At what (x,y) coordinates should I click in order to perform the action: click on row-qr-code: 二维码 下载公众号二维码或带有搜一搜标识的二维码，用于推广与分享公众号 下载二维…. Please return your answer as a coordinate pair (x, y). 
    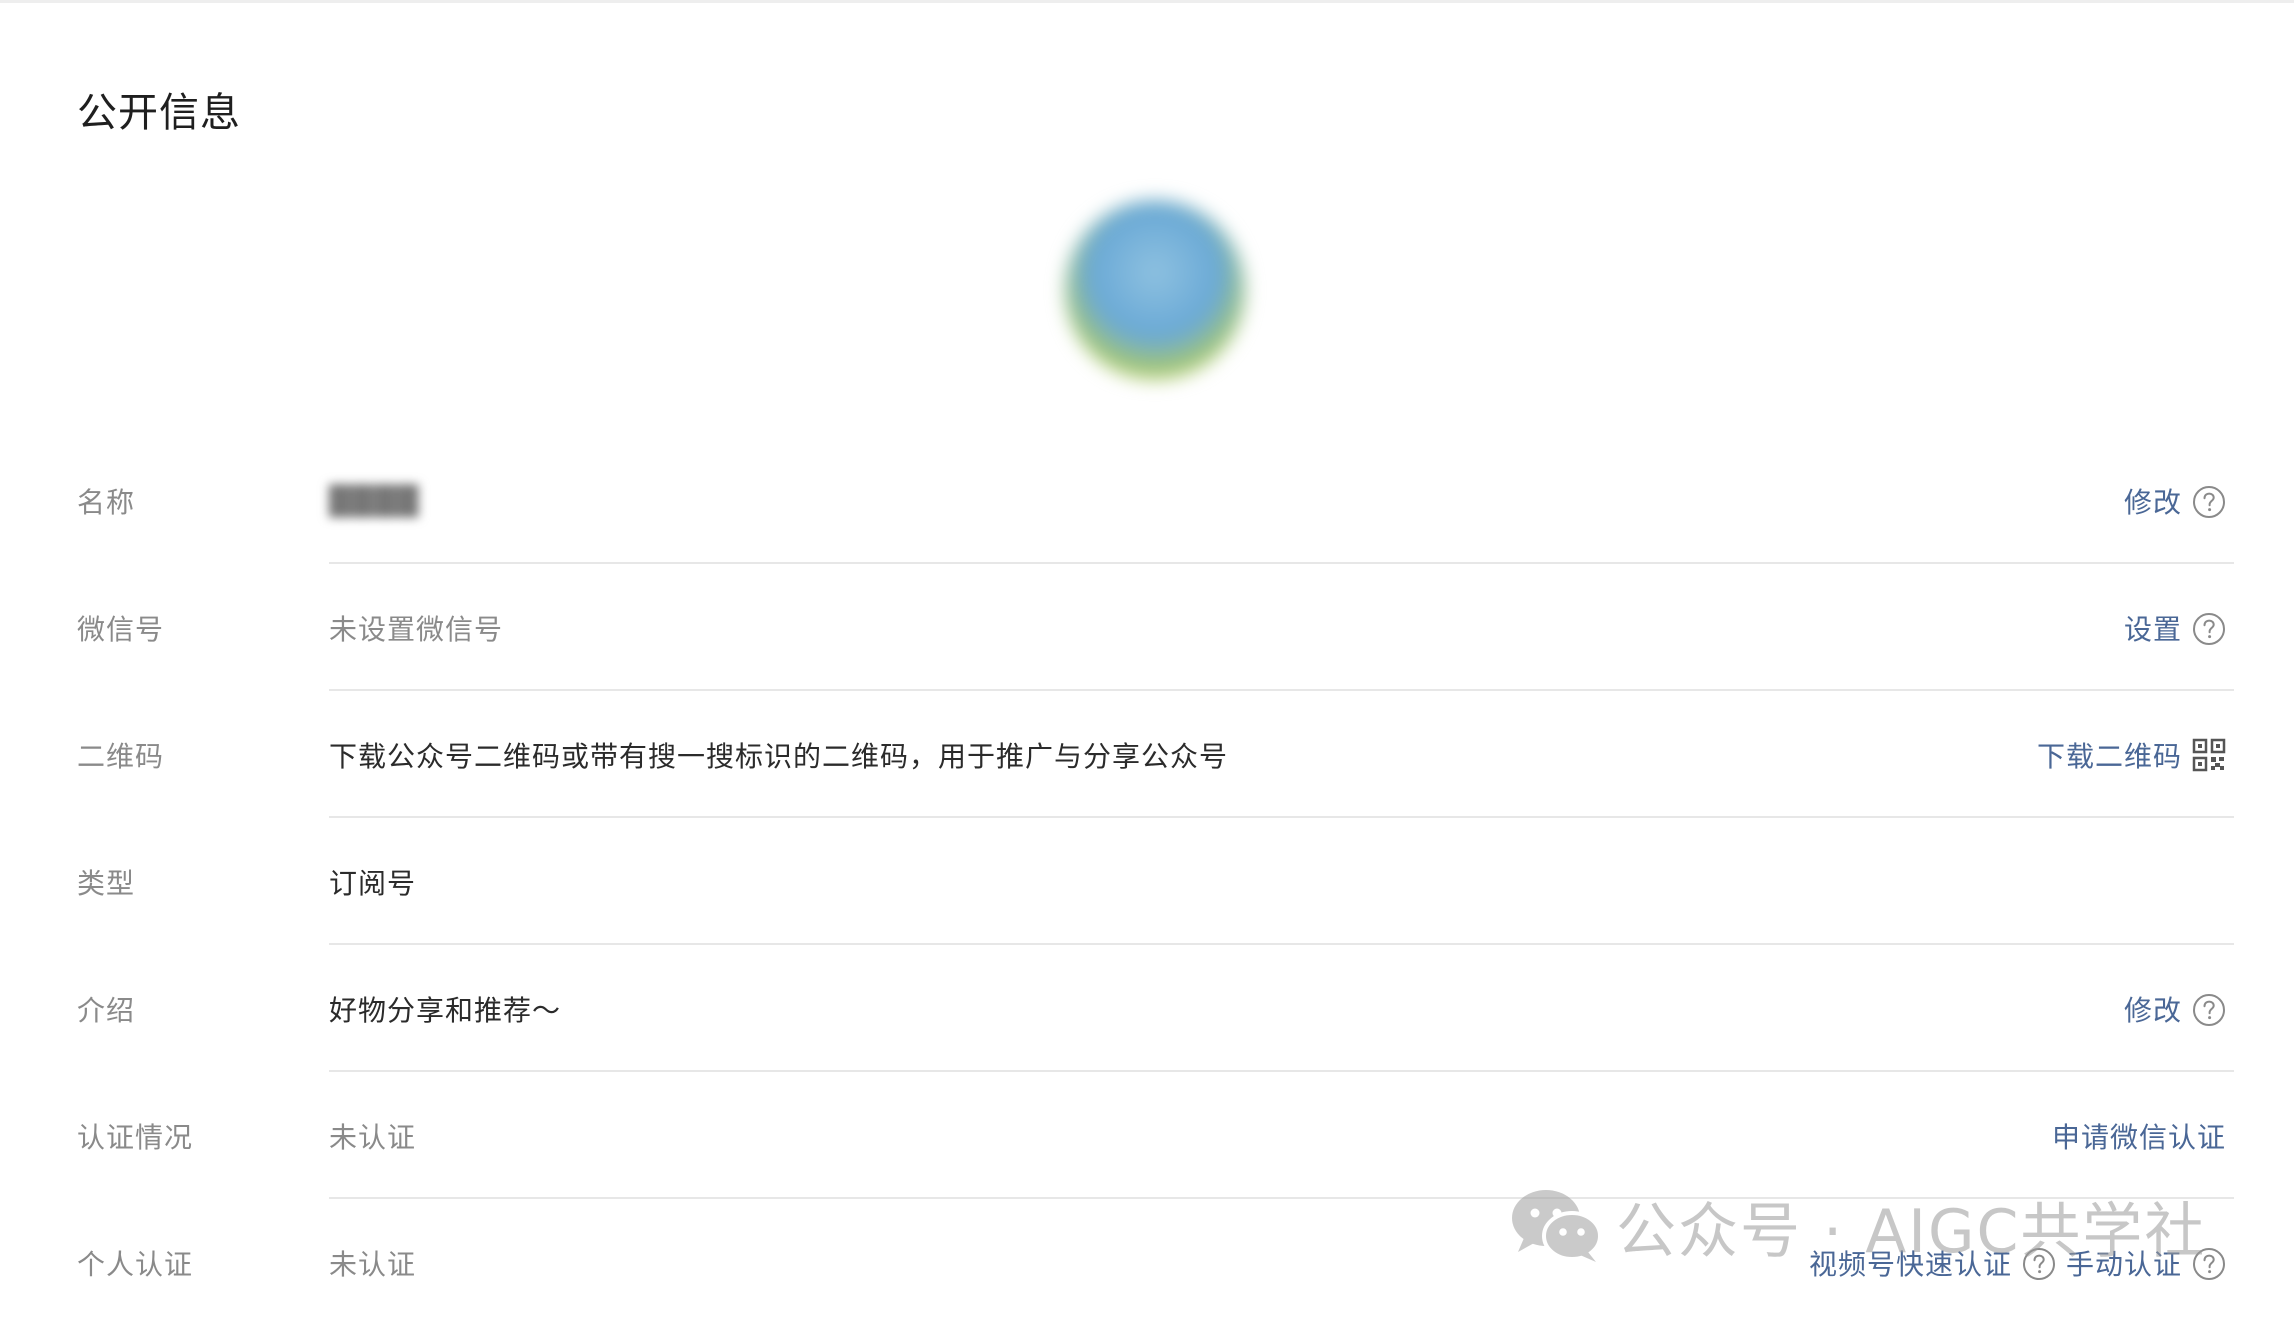
    Looking at the image, I should click on (1147, 754).